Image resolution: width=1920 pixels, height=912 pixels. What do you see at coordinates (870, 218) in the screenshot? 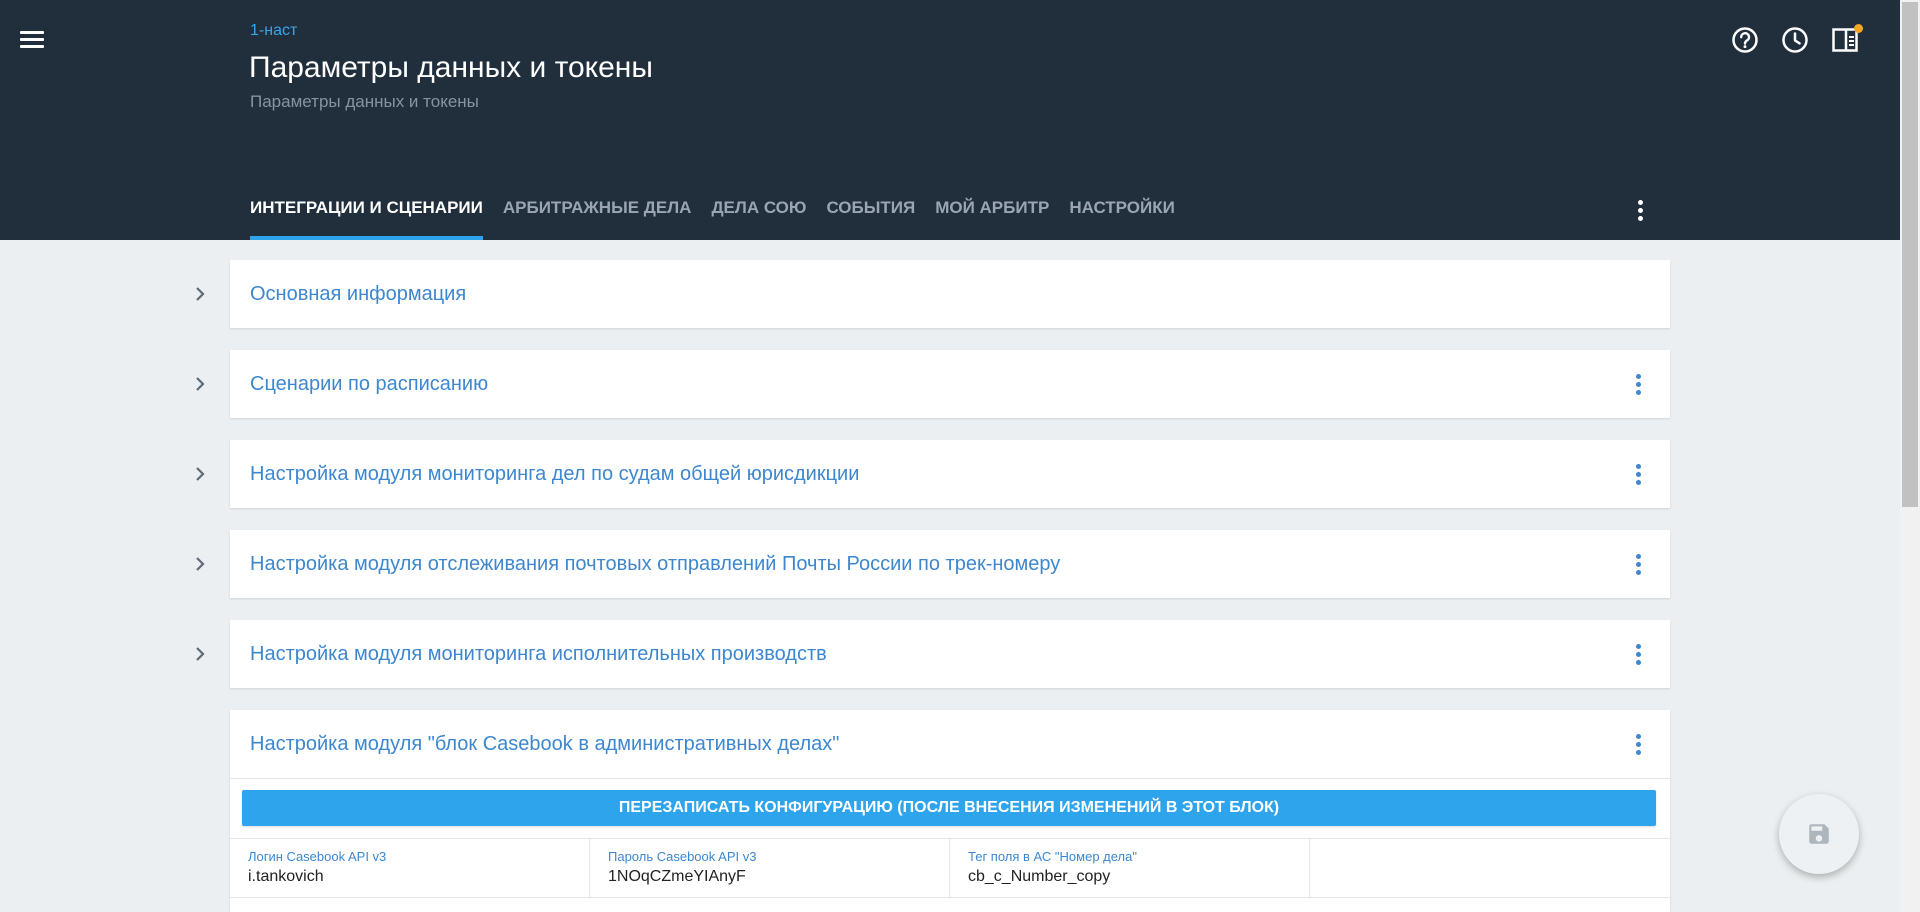
I see `tab-events: СОБЫТИЯ` at bounding box center [870, 218].